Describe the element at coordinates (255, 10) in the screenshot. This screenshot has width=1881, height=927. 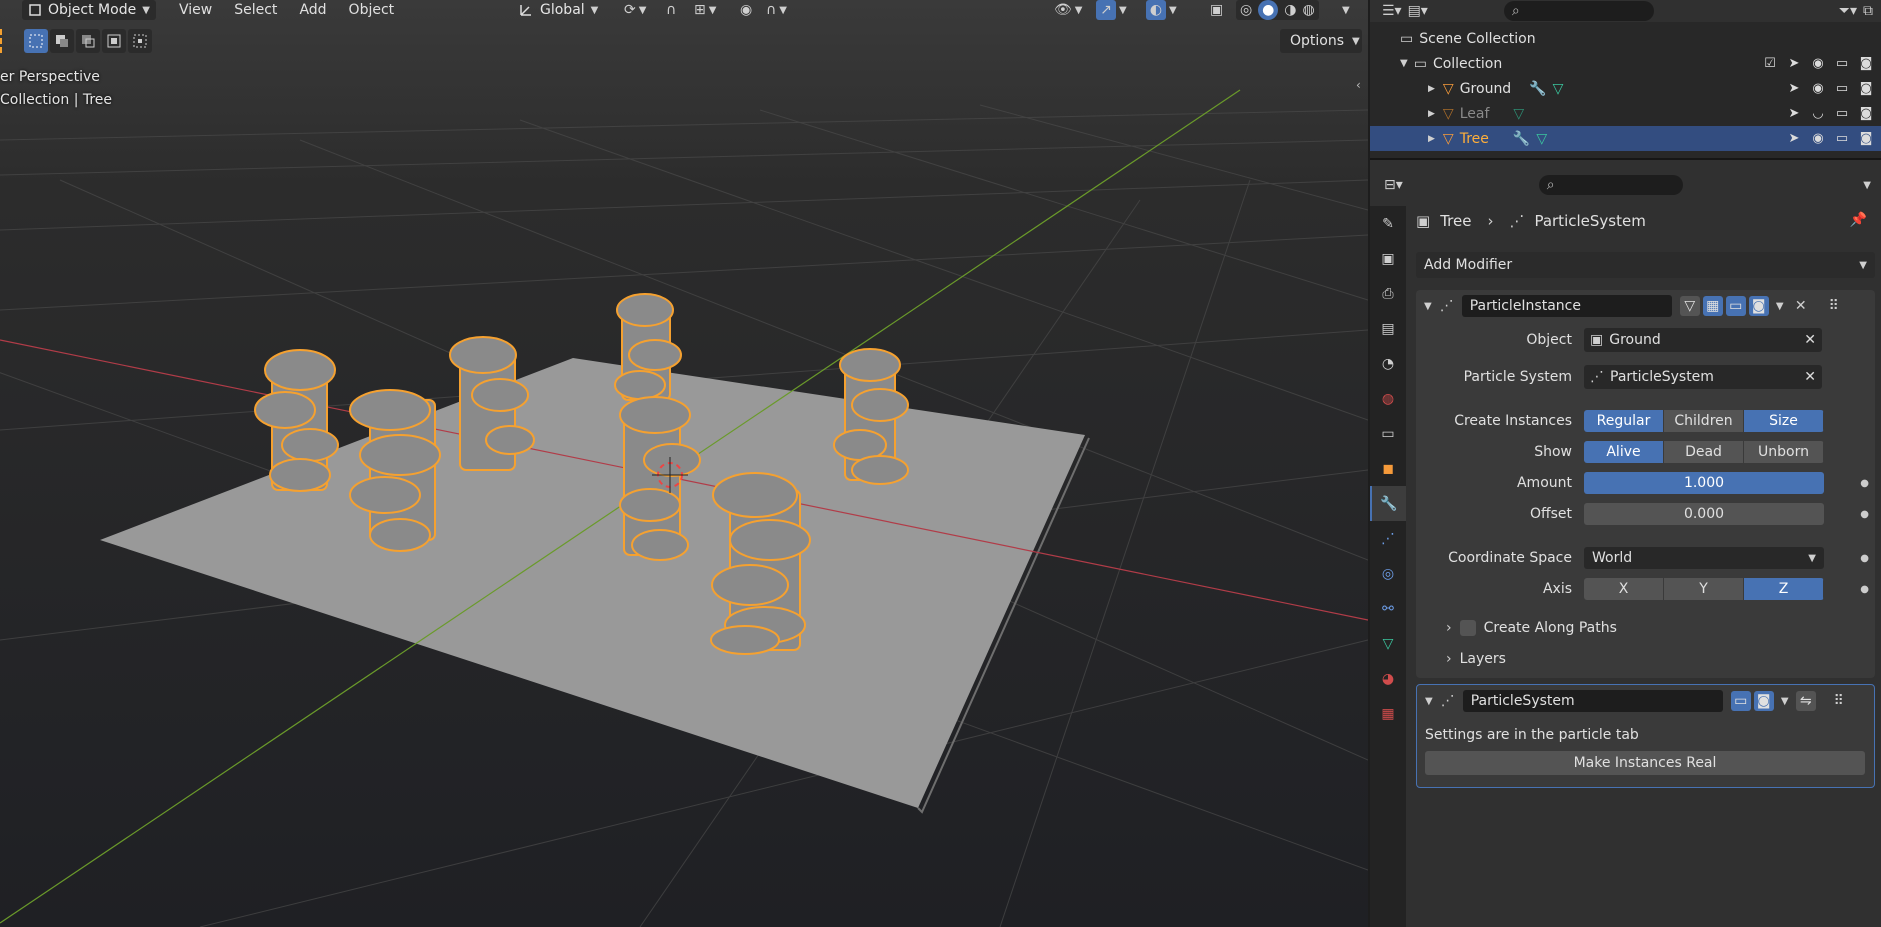
I see `menu-select: Select` at that location.